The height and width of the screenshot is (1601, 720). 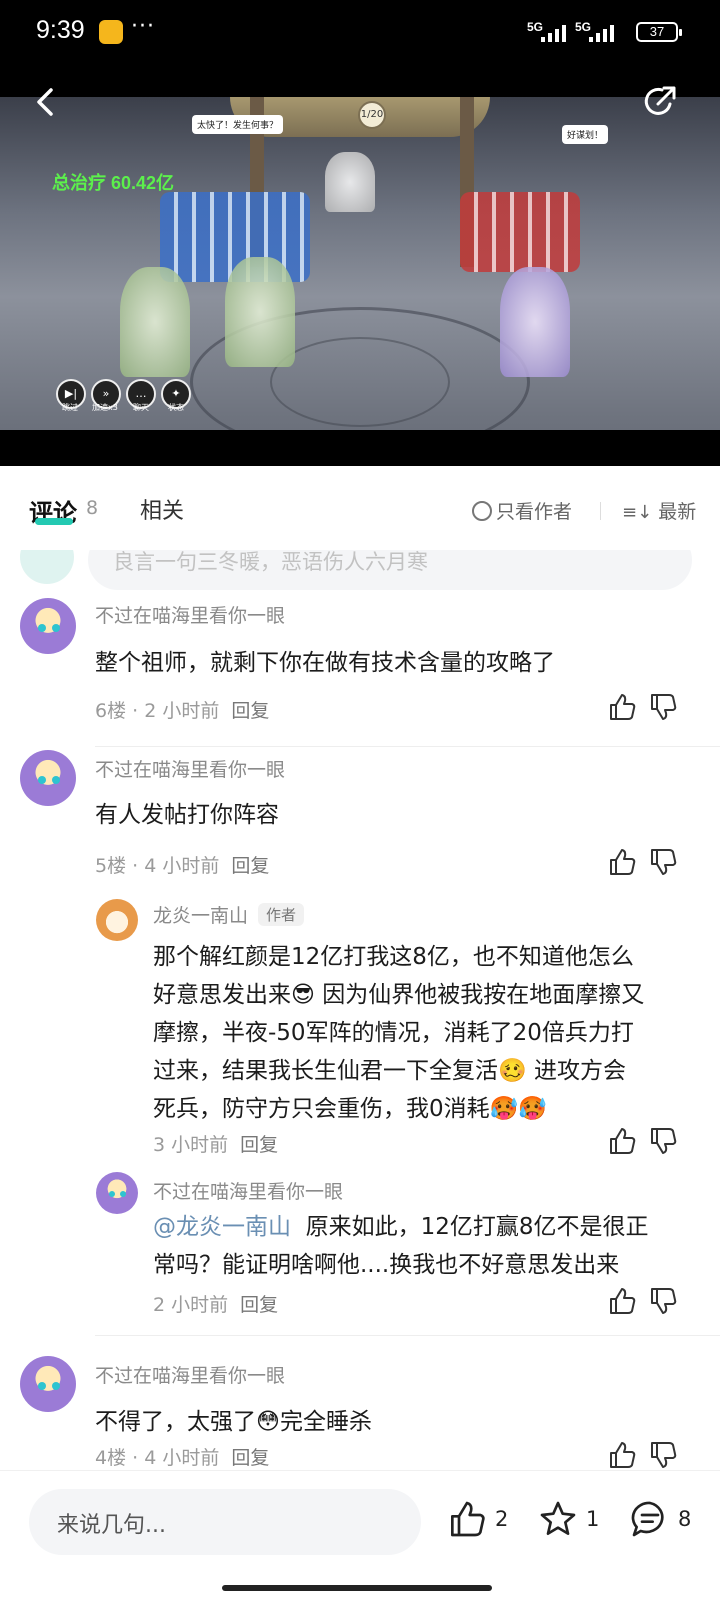 I want to click on right-army, so click(x=520, y=232).